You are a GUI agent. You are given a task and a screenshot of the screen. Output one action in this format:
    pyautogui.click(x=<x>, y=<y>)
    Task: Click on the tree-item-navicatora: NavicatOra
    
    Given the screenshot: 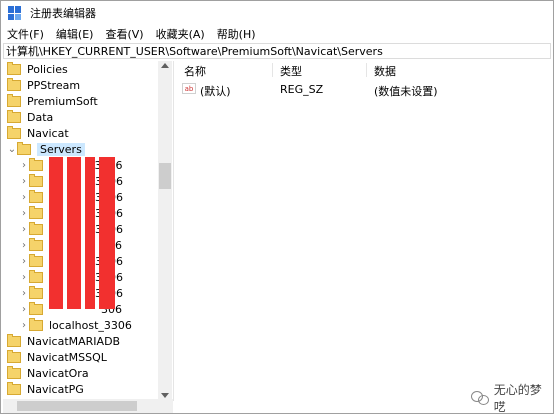 What is the action you would take?
    pyautogui.click(x=48, y=373)
    